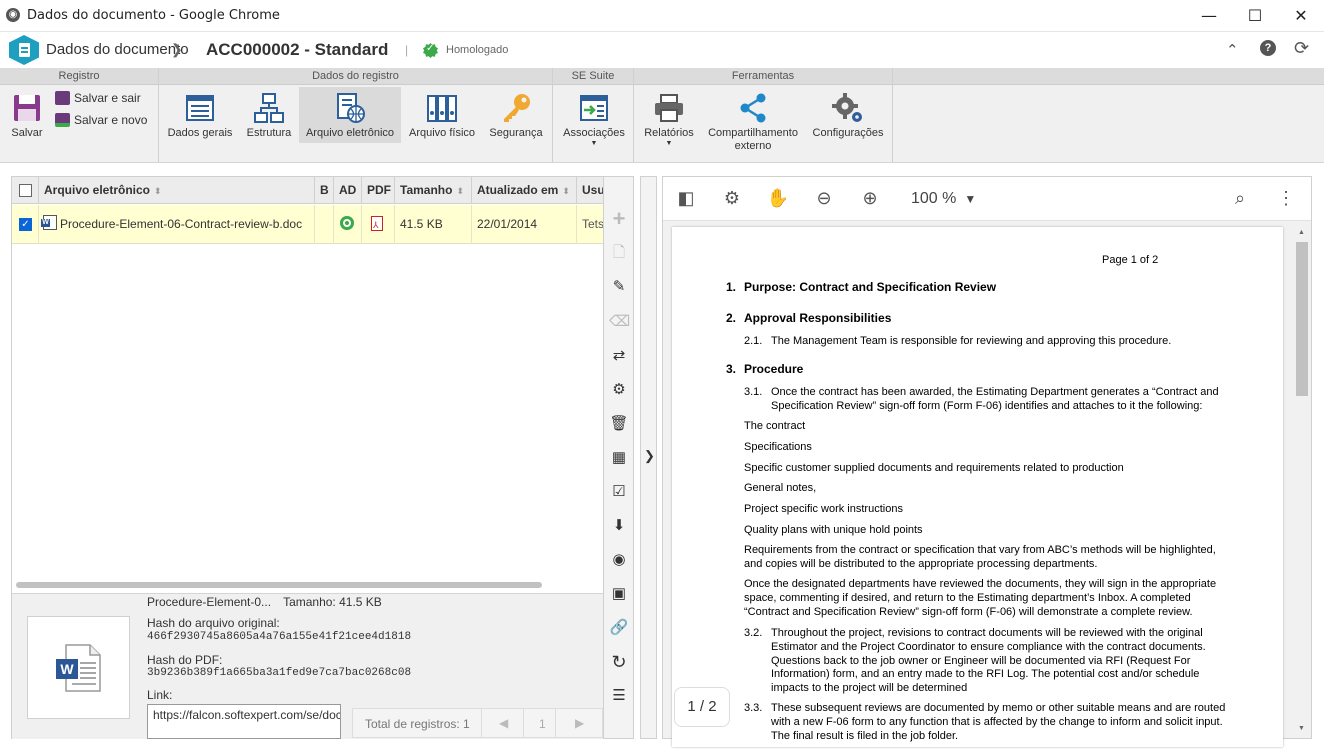 Image resolution: width=1324 pixels, height=751 pixels. What do you see at coordinates (332, 602) in the screenshot?
I see `detail-size: Tamanho: 41.5 KB` at bounding box center [332, 602].